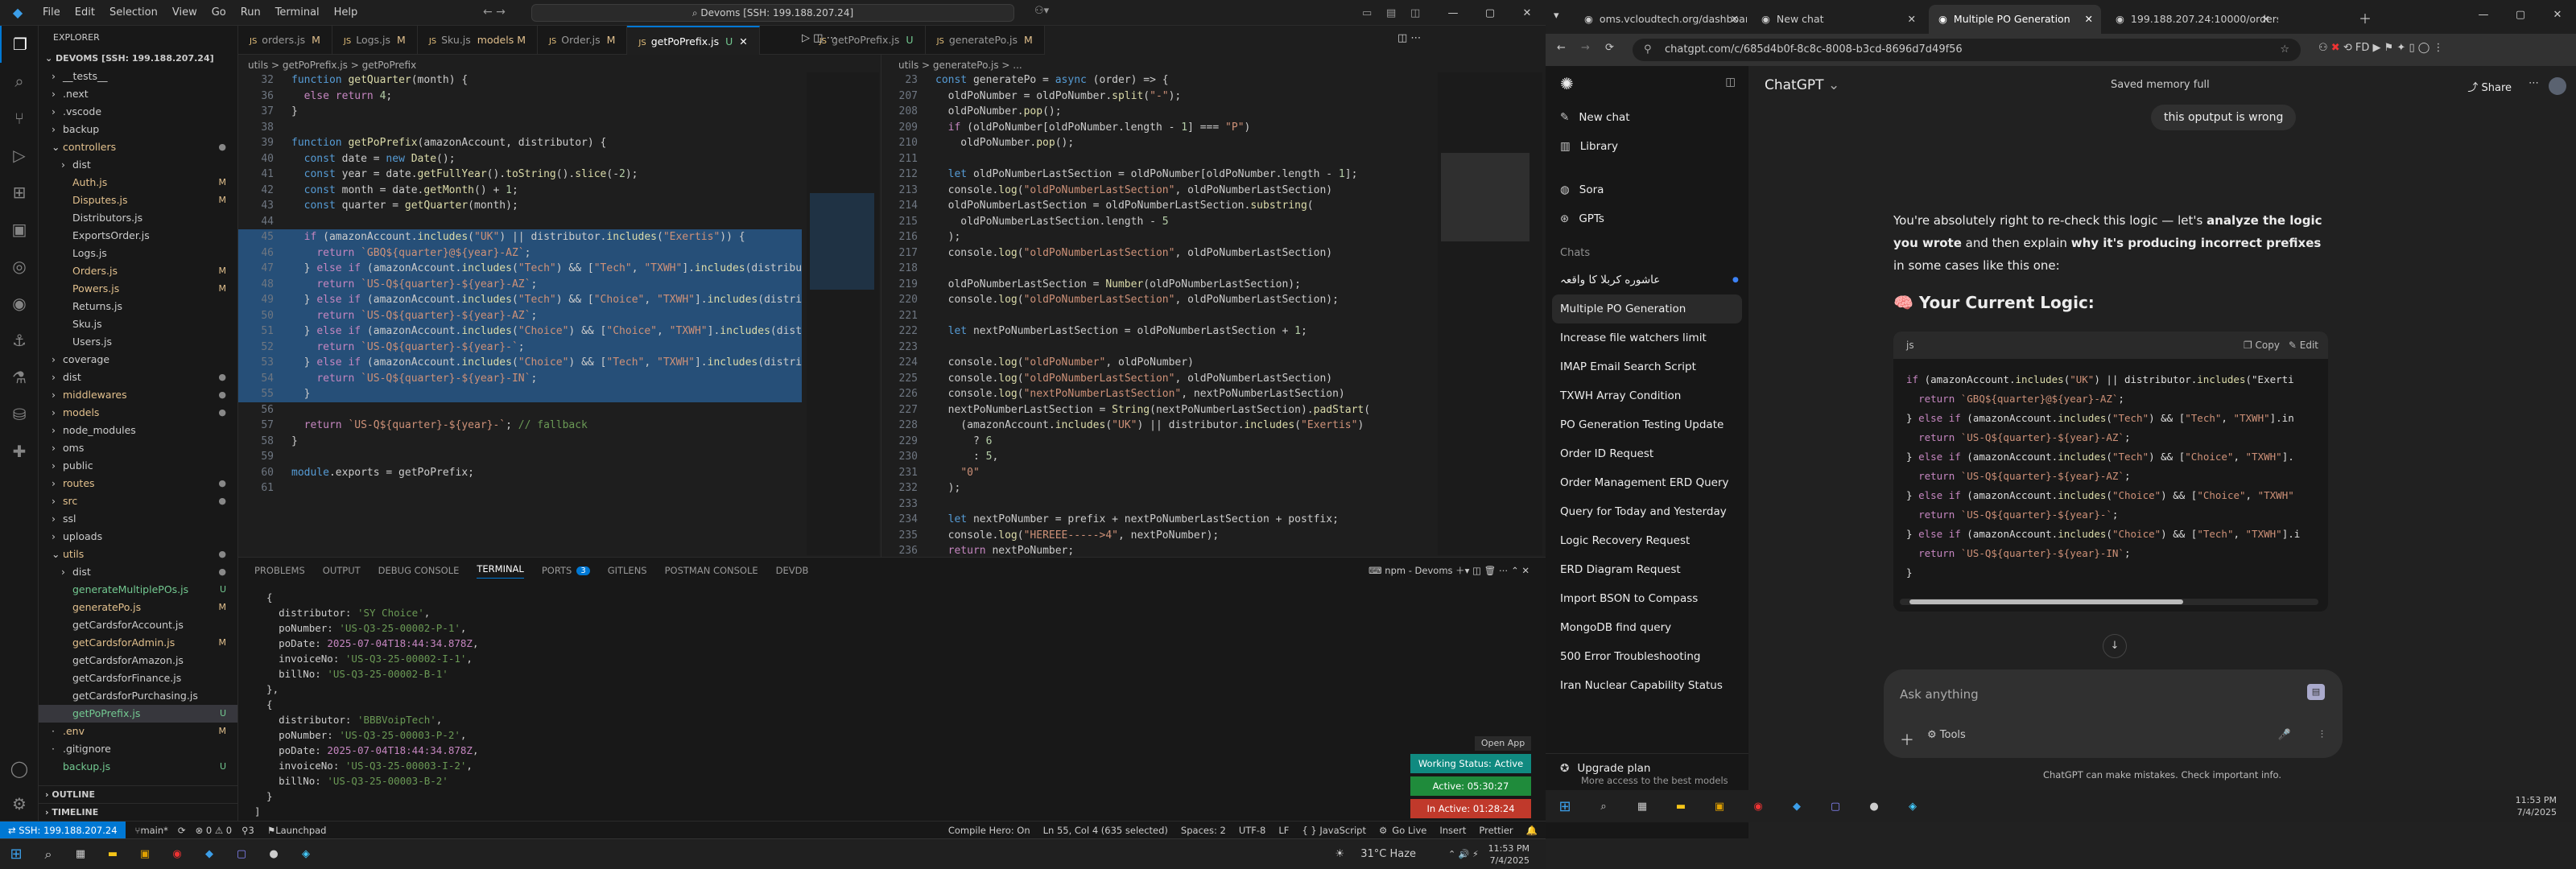 The height and width of the screenshot is (869, 2576). What do you see at coordinates (1838, 19) in the screenshot?
I see `browser-tab: ◉ New chat ✕` at bounding box center [1838, 19].